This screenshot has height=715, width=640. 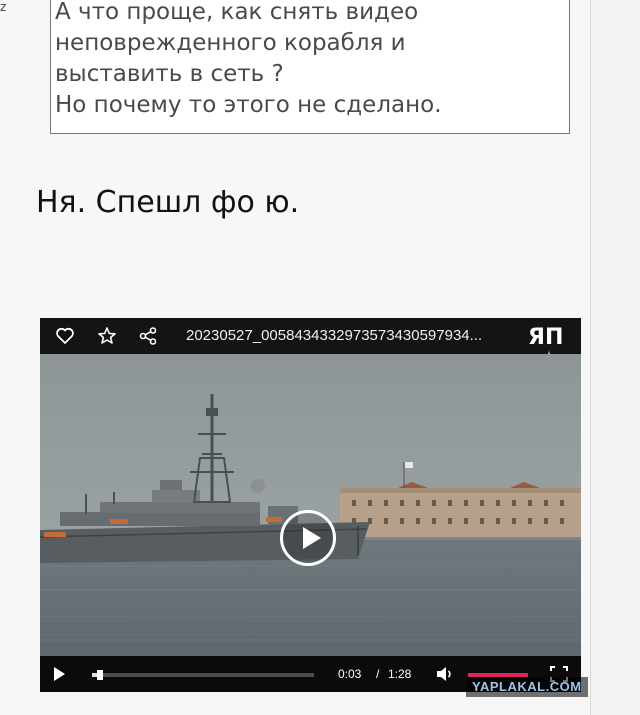 What do you see at coordinates (107, 336) in the screenshot?
I see `star-icon` at bounding box center [107, 336].